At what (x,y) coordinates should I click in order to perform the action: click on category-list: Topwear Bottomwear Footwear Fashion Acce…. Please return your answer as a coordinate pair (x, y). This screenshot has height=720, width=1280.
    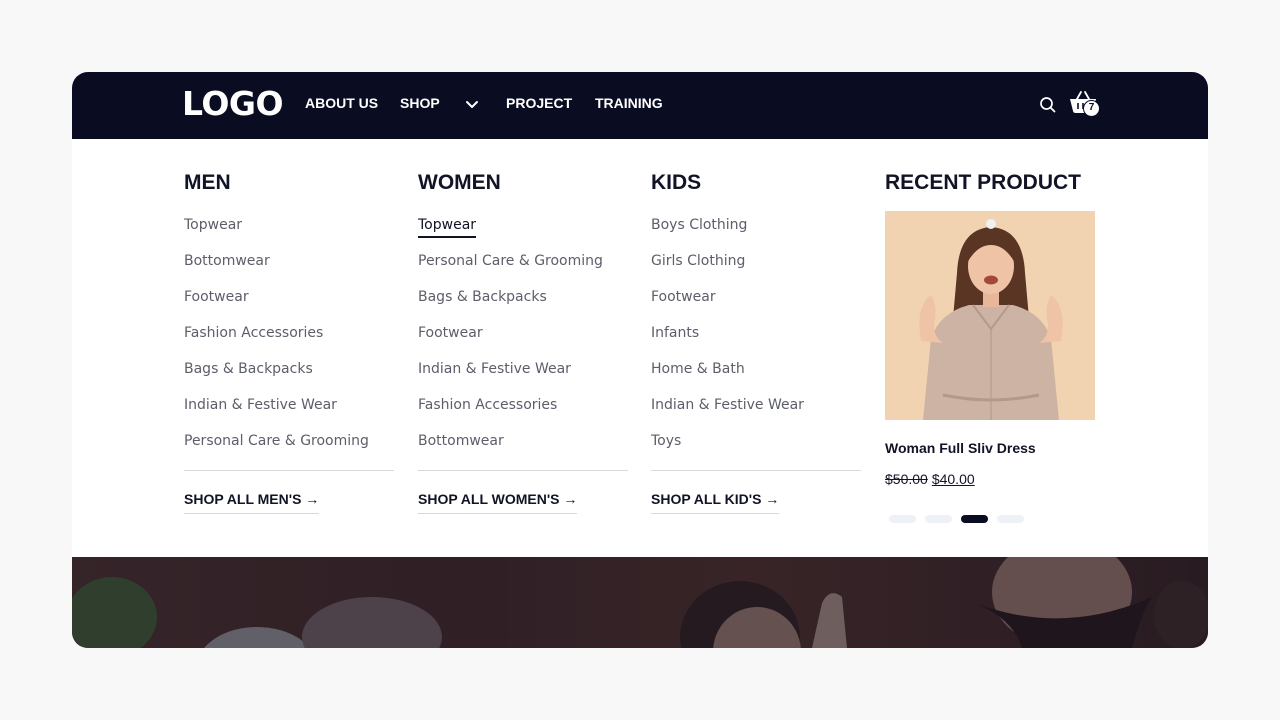
    Looking at the image, I should click on (289, 341).